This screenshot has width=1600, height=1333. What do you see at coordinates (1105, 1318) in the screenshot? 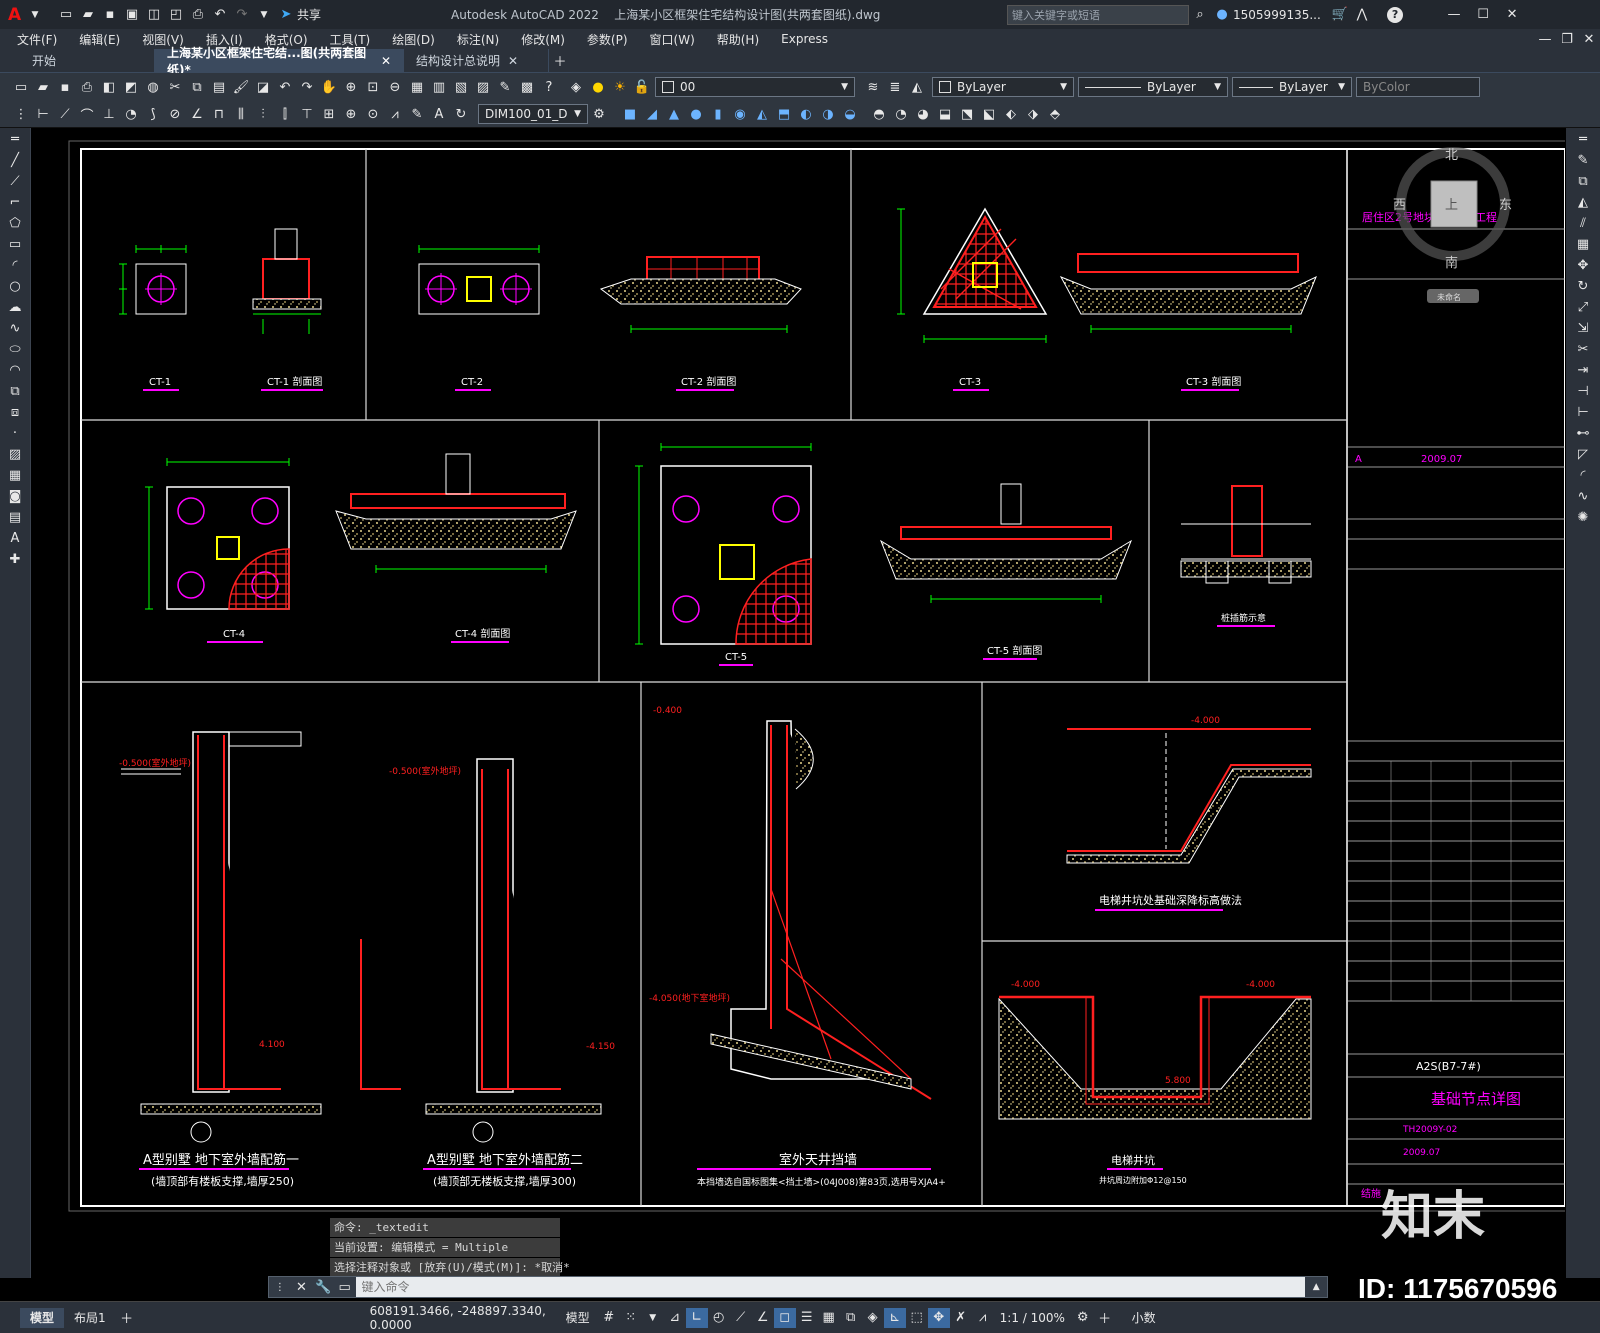
I see `annotation-monitor-icon: ＋` at bounding box center [1105, 1318].